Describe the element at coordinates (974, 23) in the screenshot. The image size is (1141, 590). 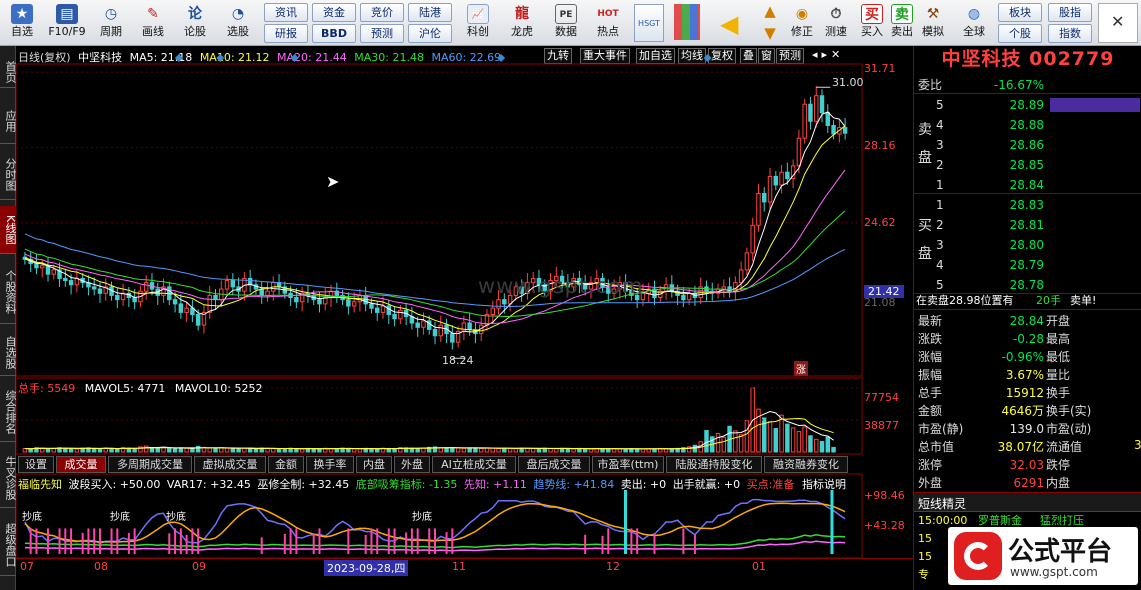
I see `tb-globe: ◍ 全球` at that location.